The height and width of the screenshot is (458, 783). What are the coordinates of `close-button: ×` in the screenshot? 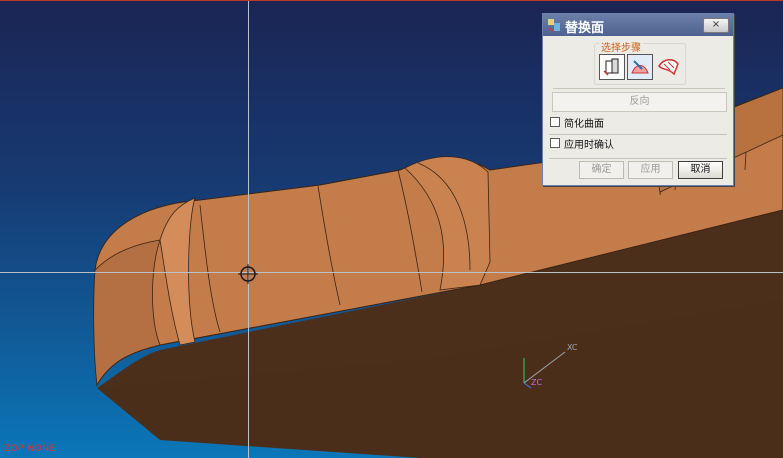 It's located at (716, 25).